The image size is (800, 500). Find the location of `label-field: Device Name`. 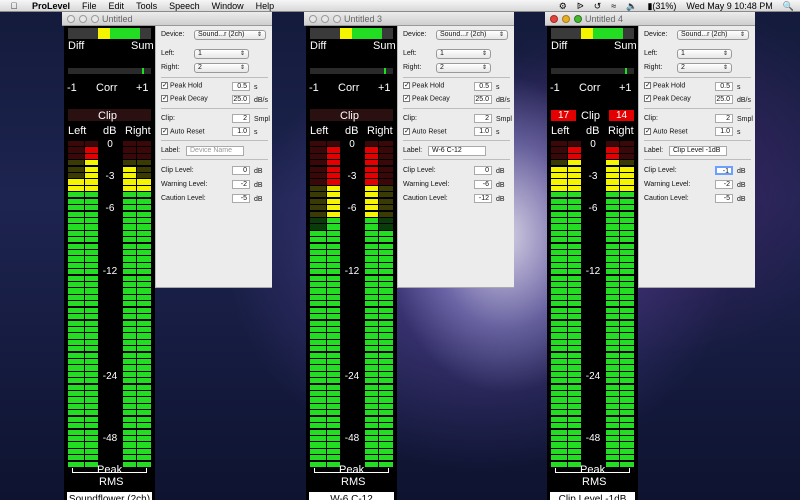

label-field: Device Name is located at coordinates (215, 151).